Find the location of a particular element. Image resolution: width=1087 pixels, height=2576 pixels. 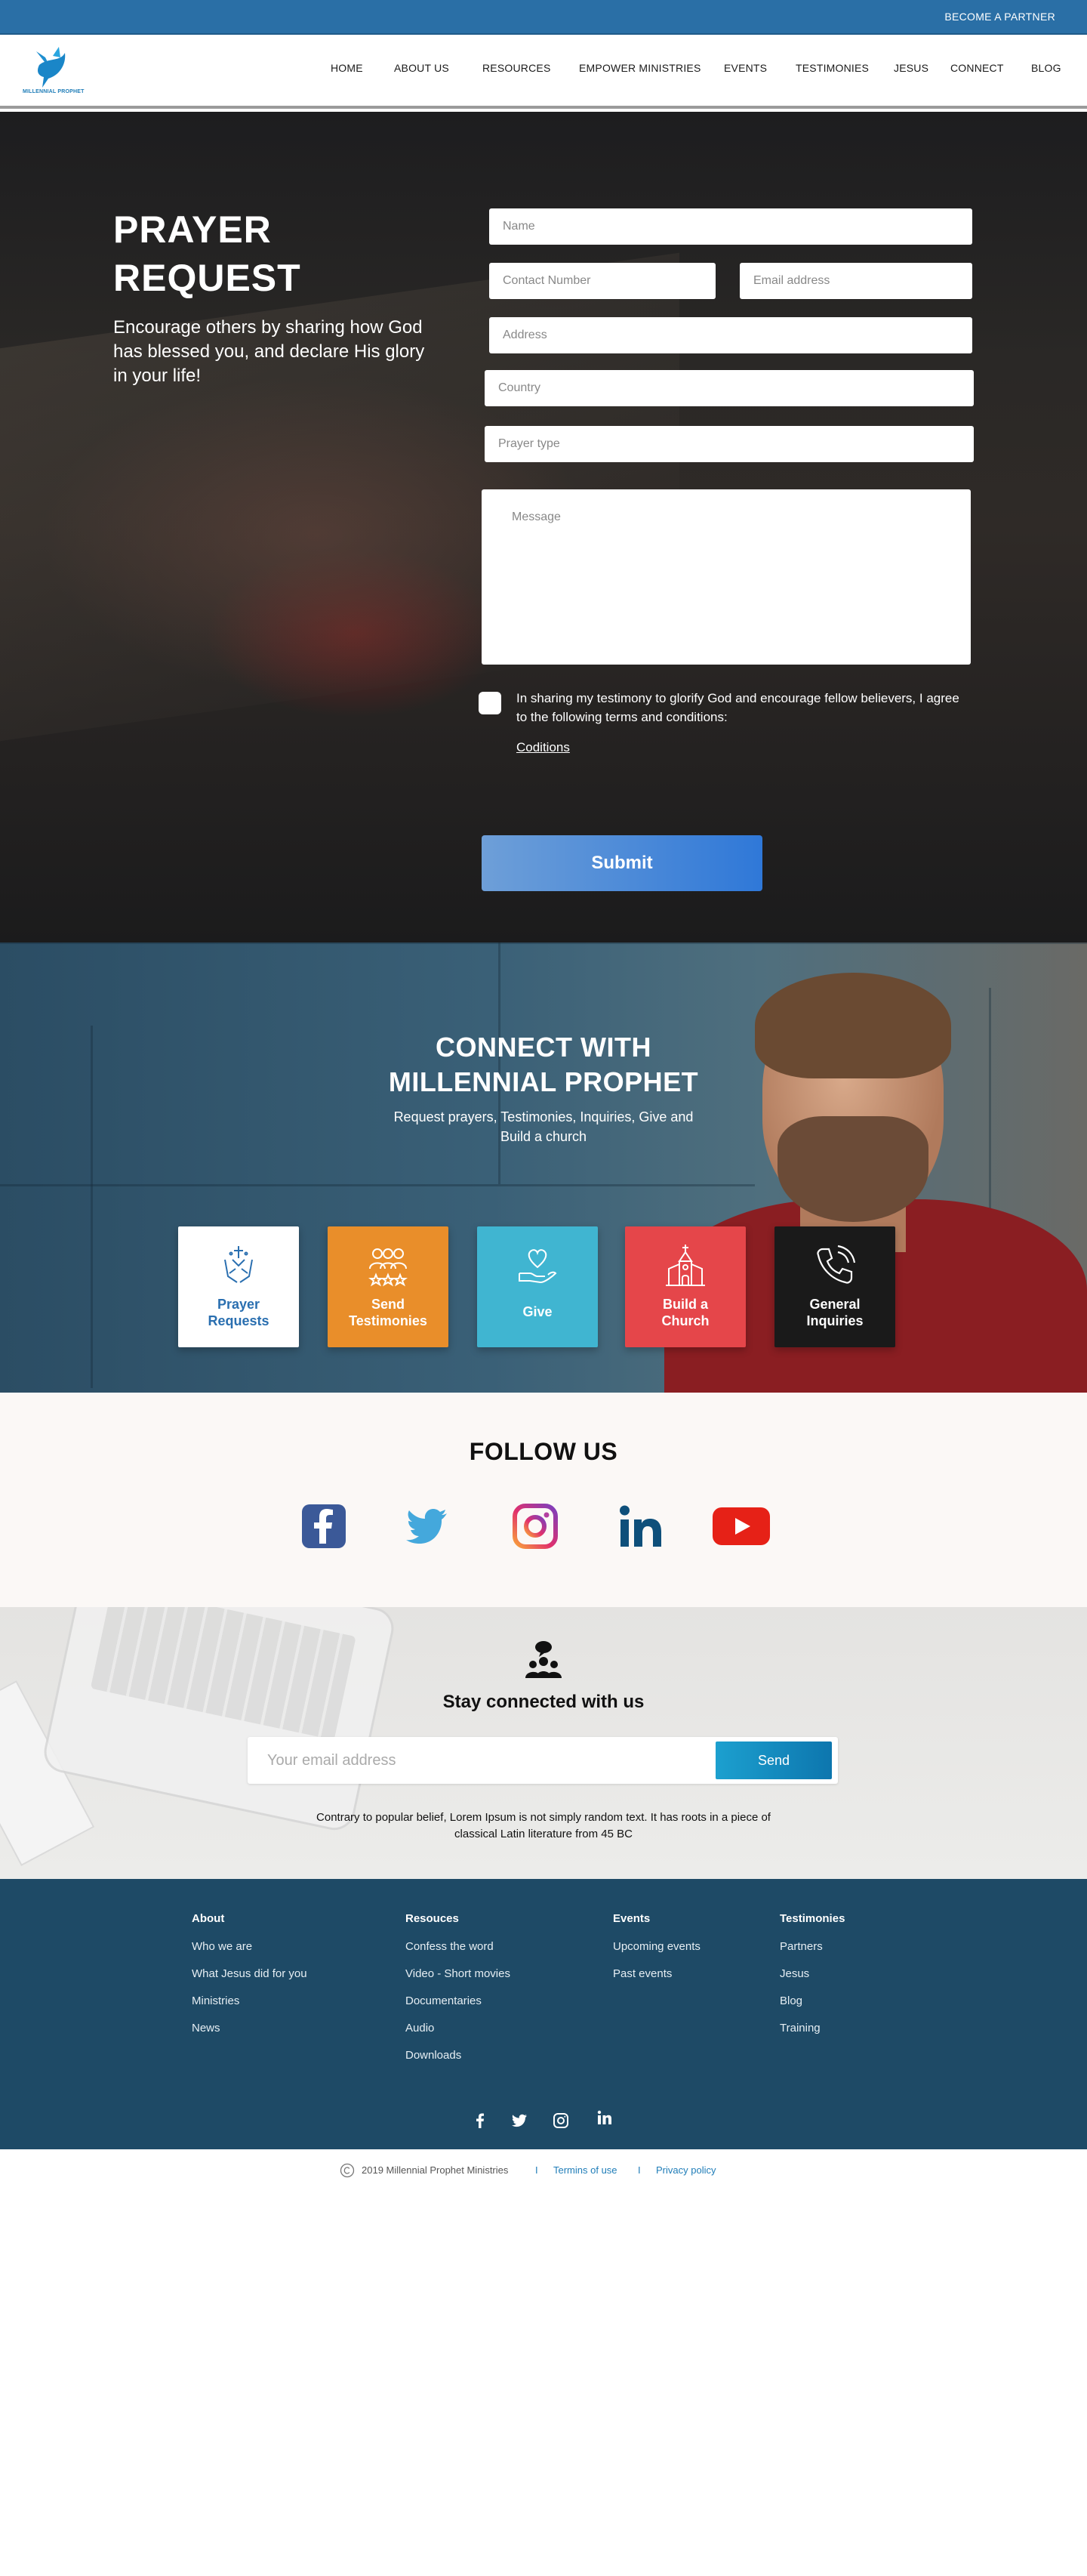

nav-empower-ministries: EMPOWER MINISTRIES is located at coordinates (640, 68).